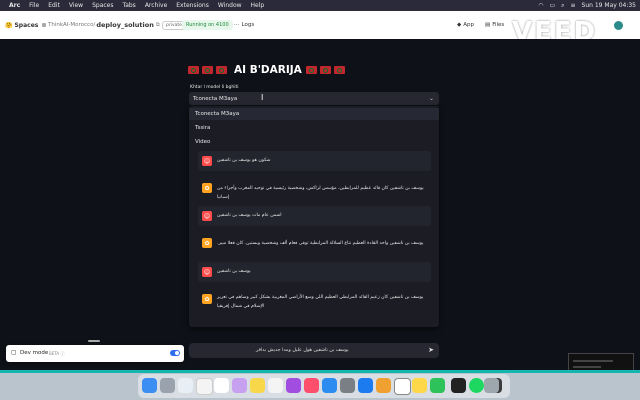  I want to click on app-tab-label: App, so click(468, 25).